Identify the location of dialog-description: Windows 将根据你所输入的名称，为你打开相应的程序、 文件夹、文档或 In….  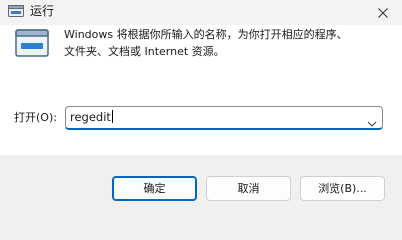
(206, 43).